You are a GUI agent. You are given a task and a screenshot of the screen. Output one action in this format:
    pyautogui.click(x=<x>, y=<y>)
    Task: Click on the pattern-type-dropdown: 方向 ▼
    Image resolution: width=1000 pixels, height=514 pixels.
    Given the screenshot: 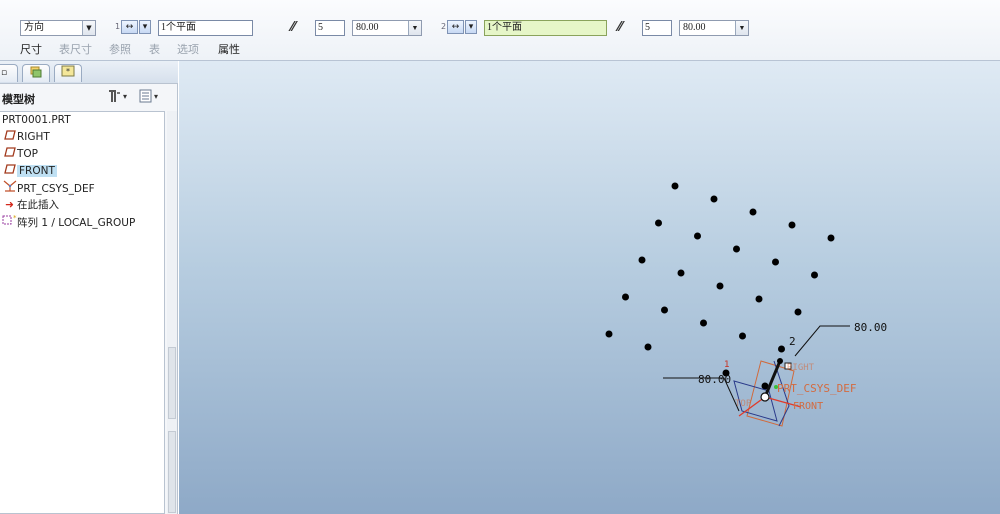 What is the action you would take?
    pyautogui.click(x=58, y=28)
    